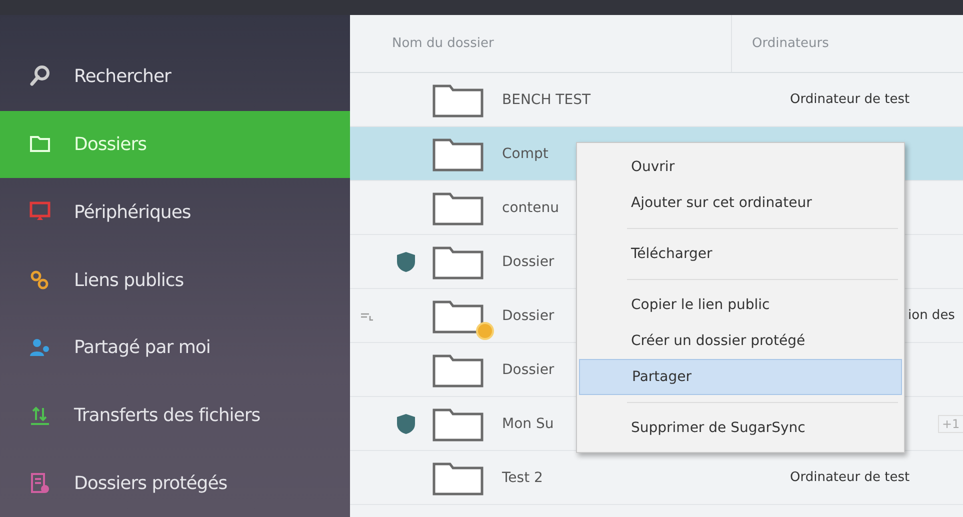 This screenshot has height=517, width=963. I want to click on folder-name: Test 2, so click(522, 478).